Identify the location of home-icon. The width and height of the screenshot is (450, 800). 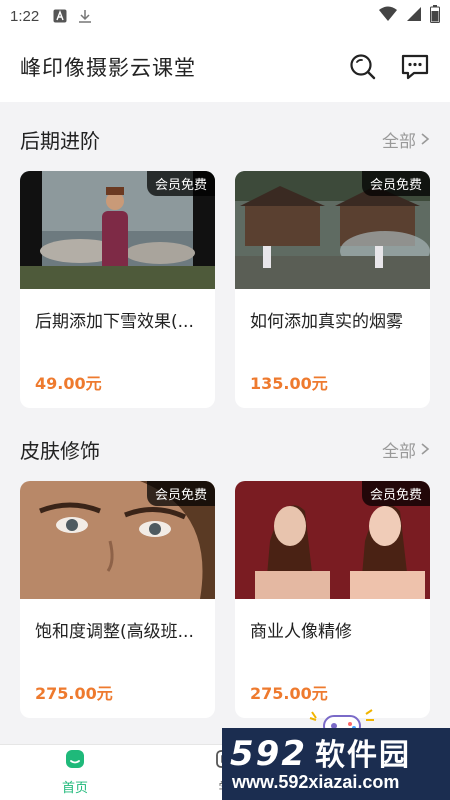
(75, 761).